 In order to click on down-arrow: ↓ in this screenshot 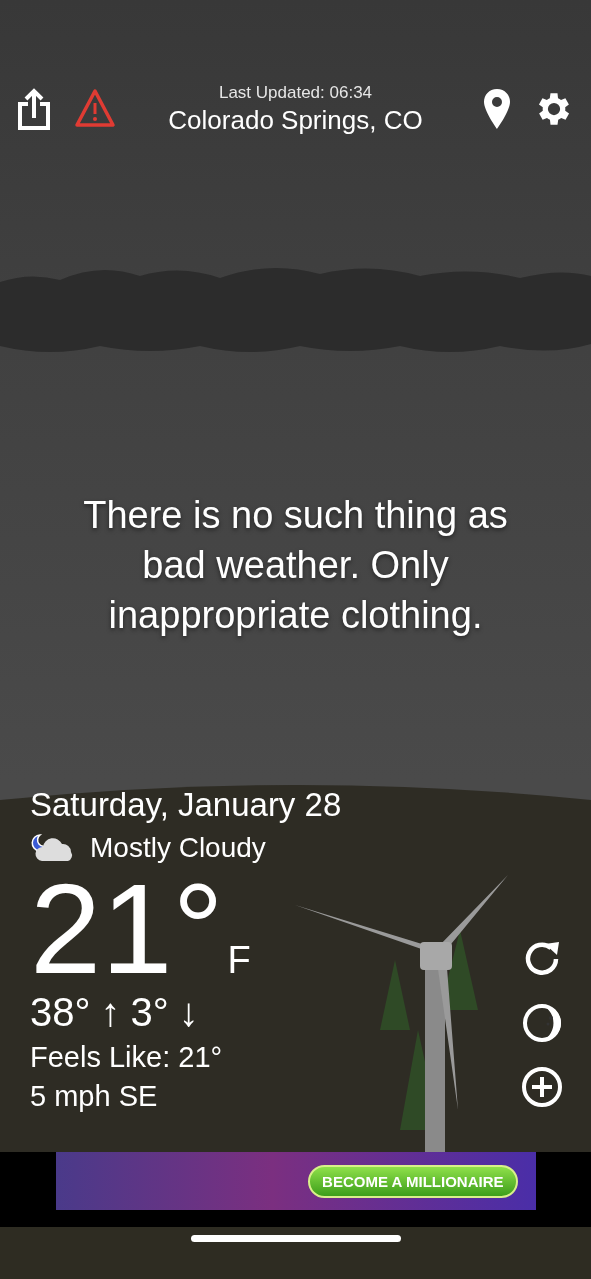, I will do `click(188, 1012)`.